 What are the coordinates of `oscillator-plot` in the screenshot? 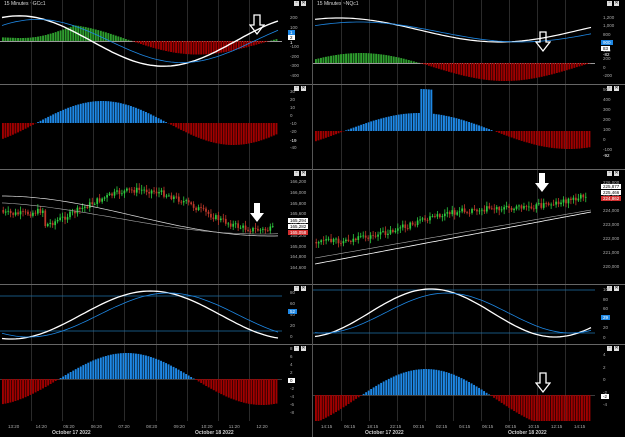 It's located at (453, 127).